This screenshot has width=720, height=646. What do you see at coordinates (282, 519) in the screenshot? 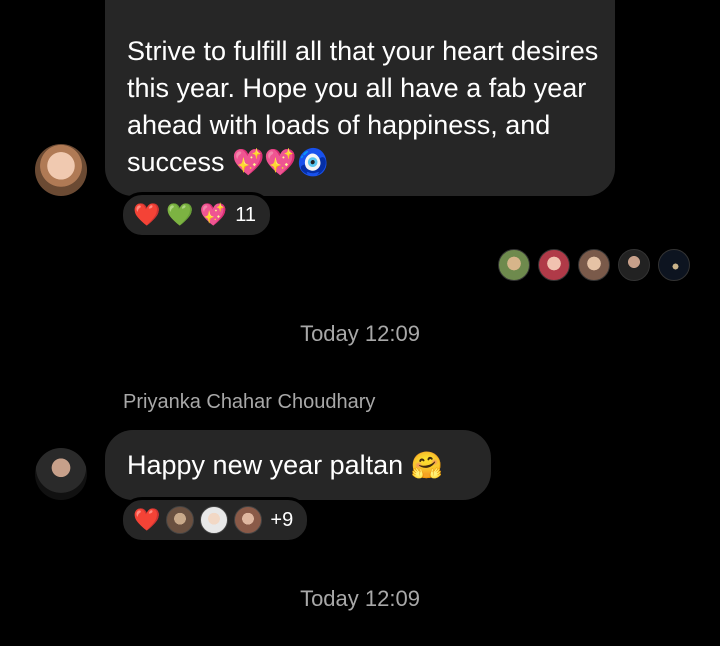
I see `reaction-count: +9` at bounding box center [282, 519].